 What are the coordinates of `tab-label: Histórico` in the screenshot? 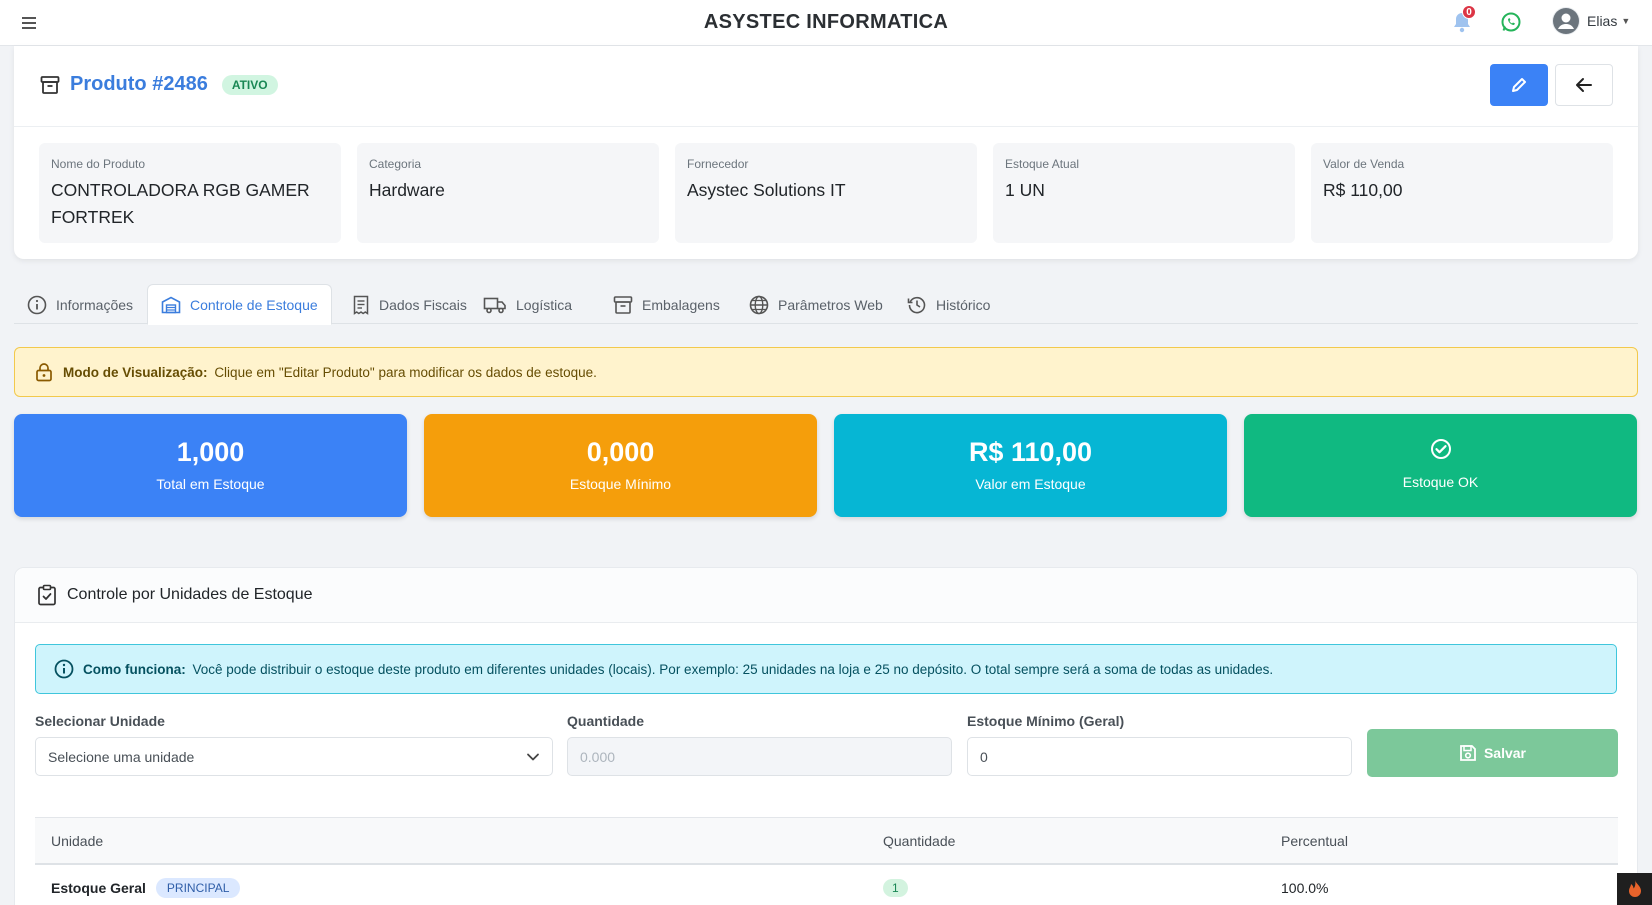 It's located at (963, 304).